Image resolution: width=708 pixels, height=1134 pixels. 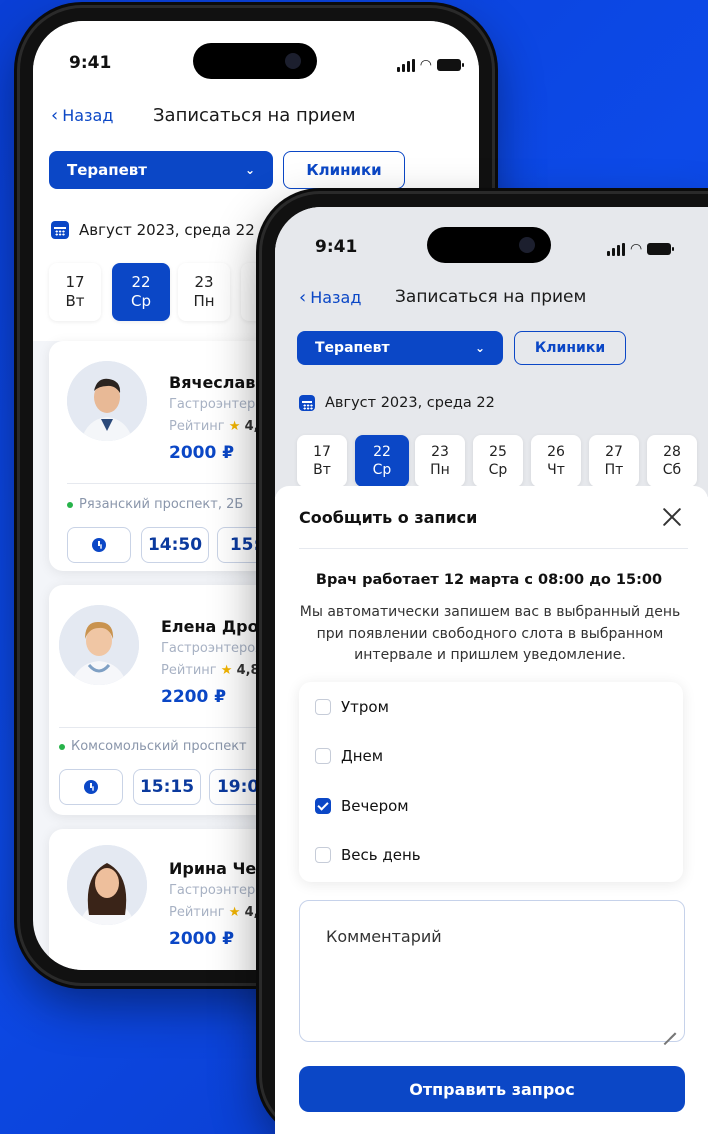 What do you see at coordinates (216, 404) in the screenshot?
I see `doctor-specialty: Гастроэнтеро` at bounding box center [216, 404].